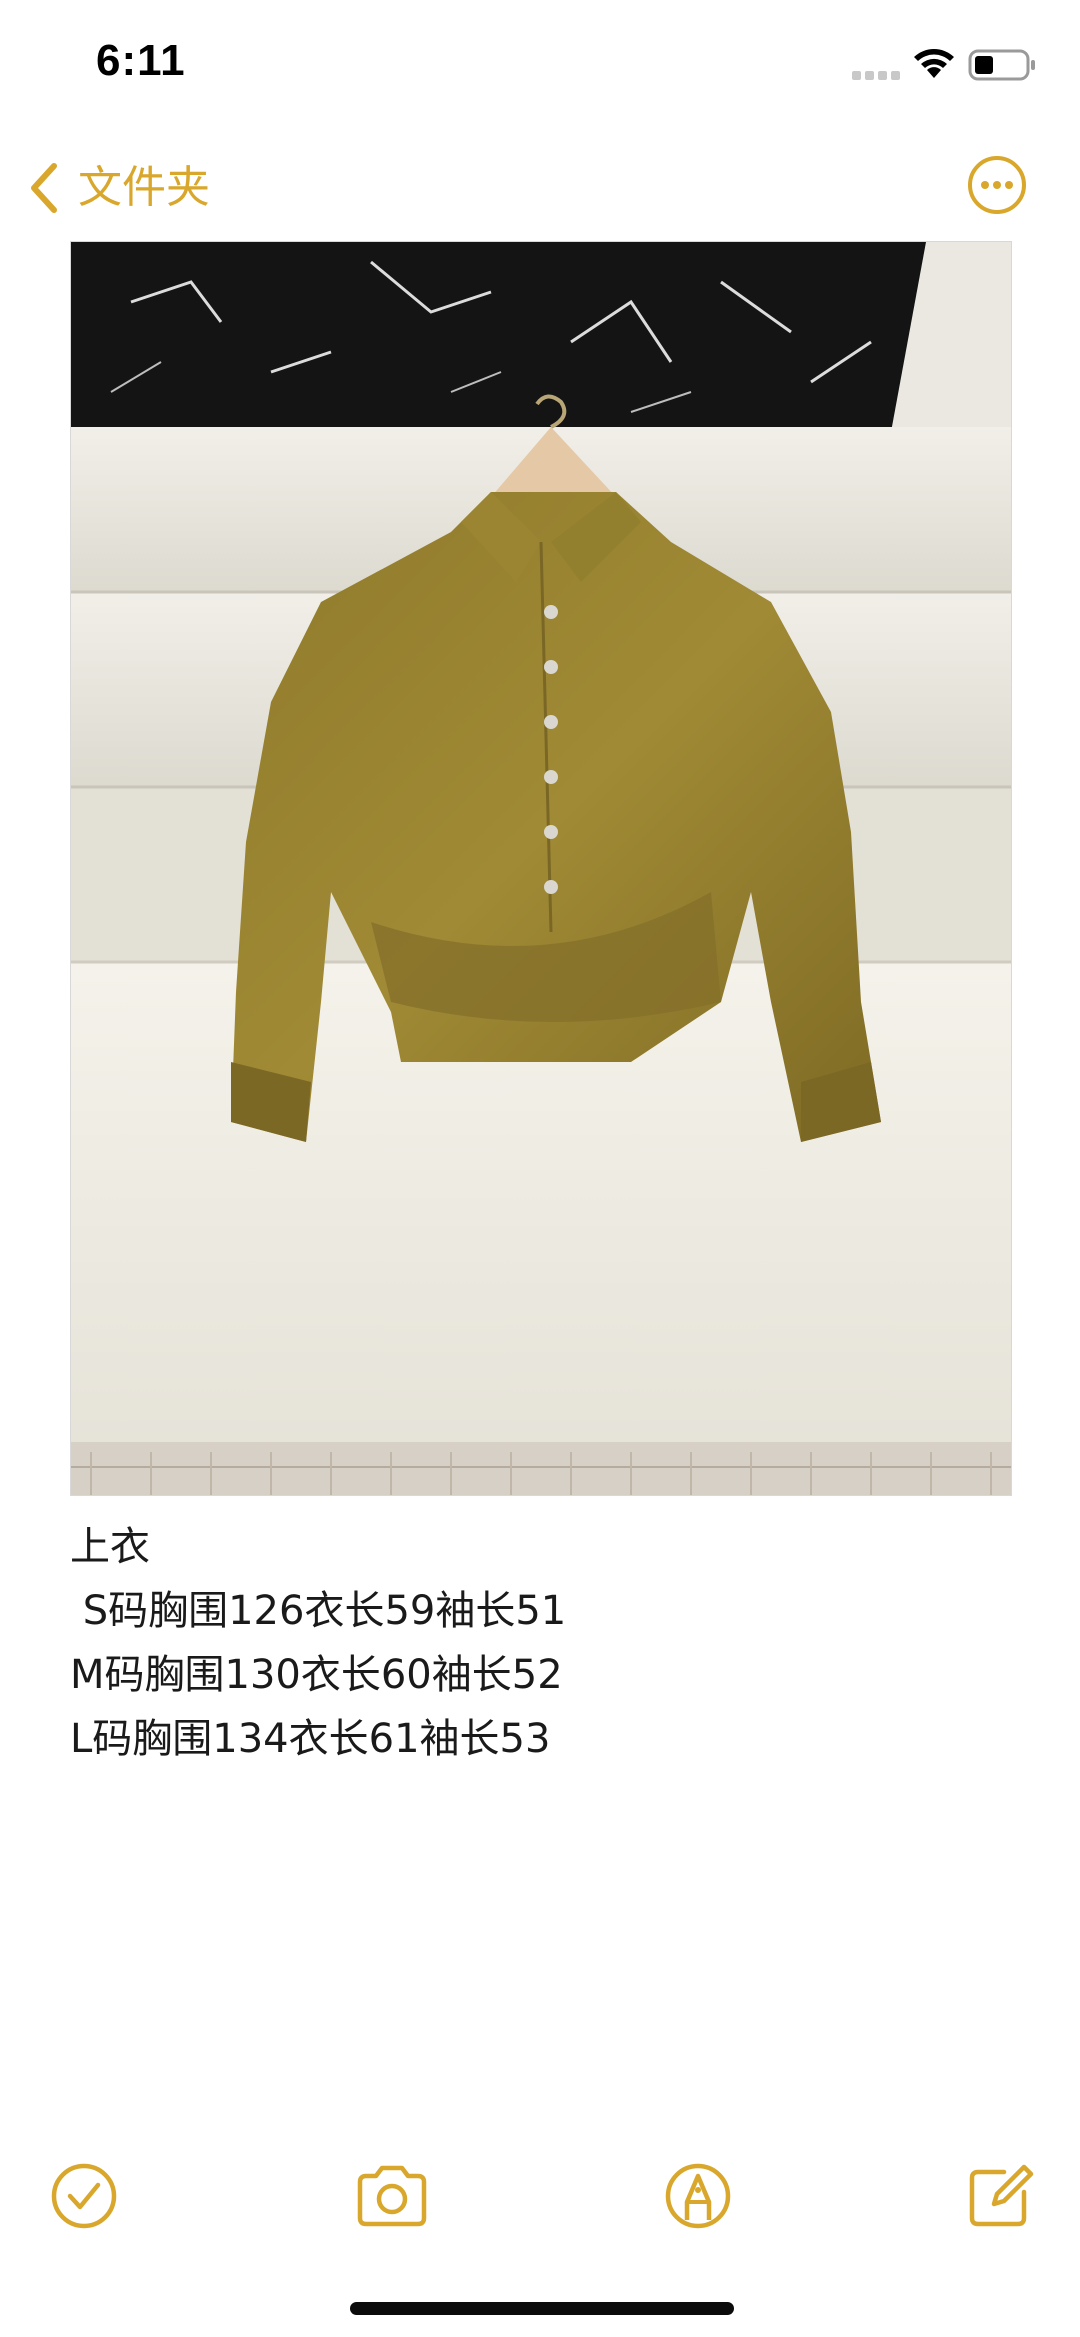  I want to click on note-line-size-s: S码胸围126衣长59袖长51, so click(318, 1611).